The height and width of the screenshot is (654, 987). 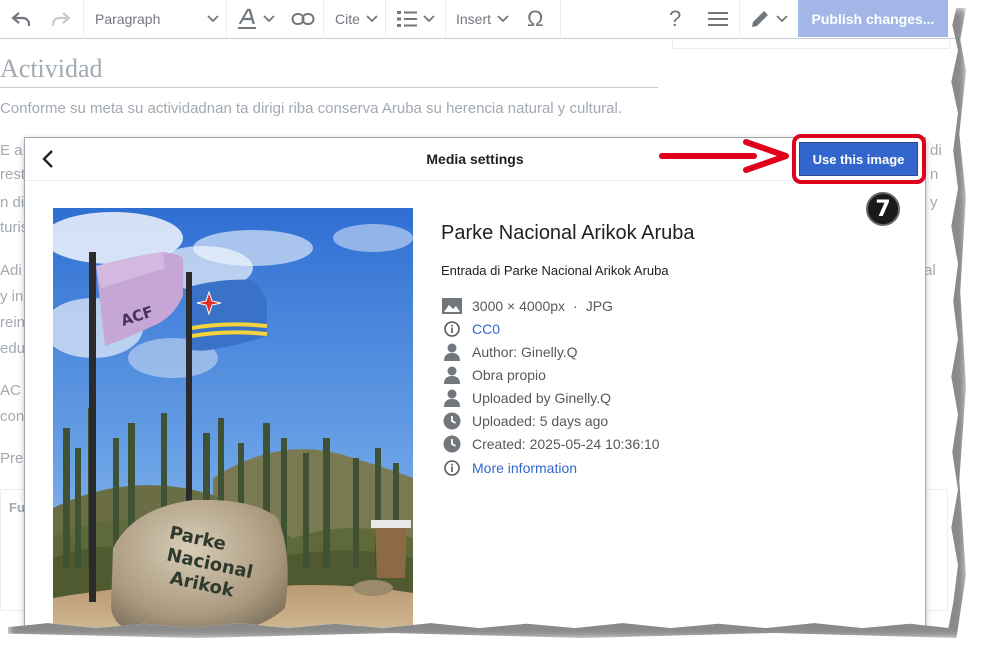 I want to click on undo-icon, so click(x=21, y=18).